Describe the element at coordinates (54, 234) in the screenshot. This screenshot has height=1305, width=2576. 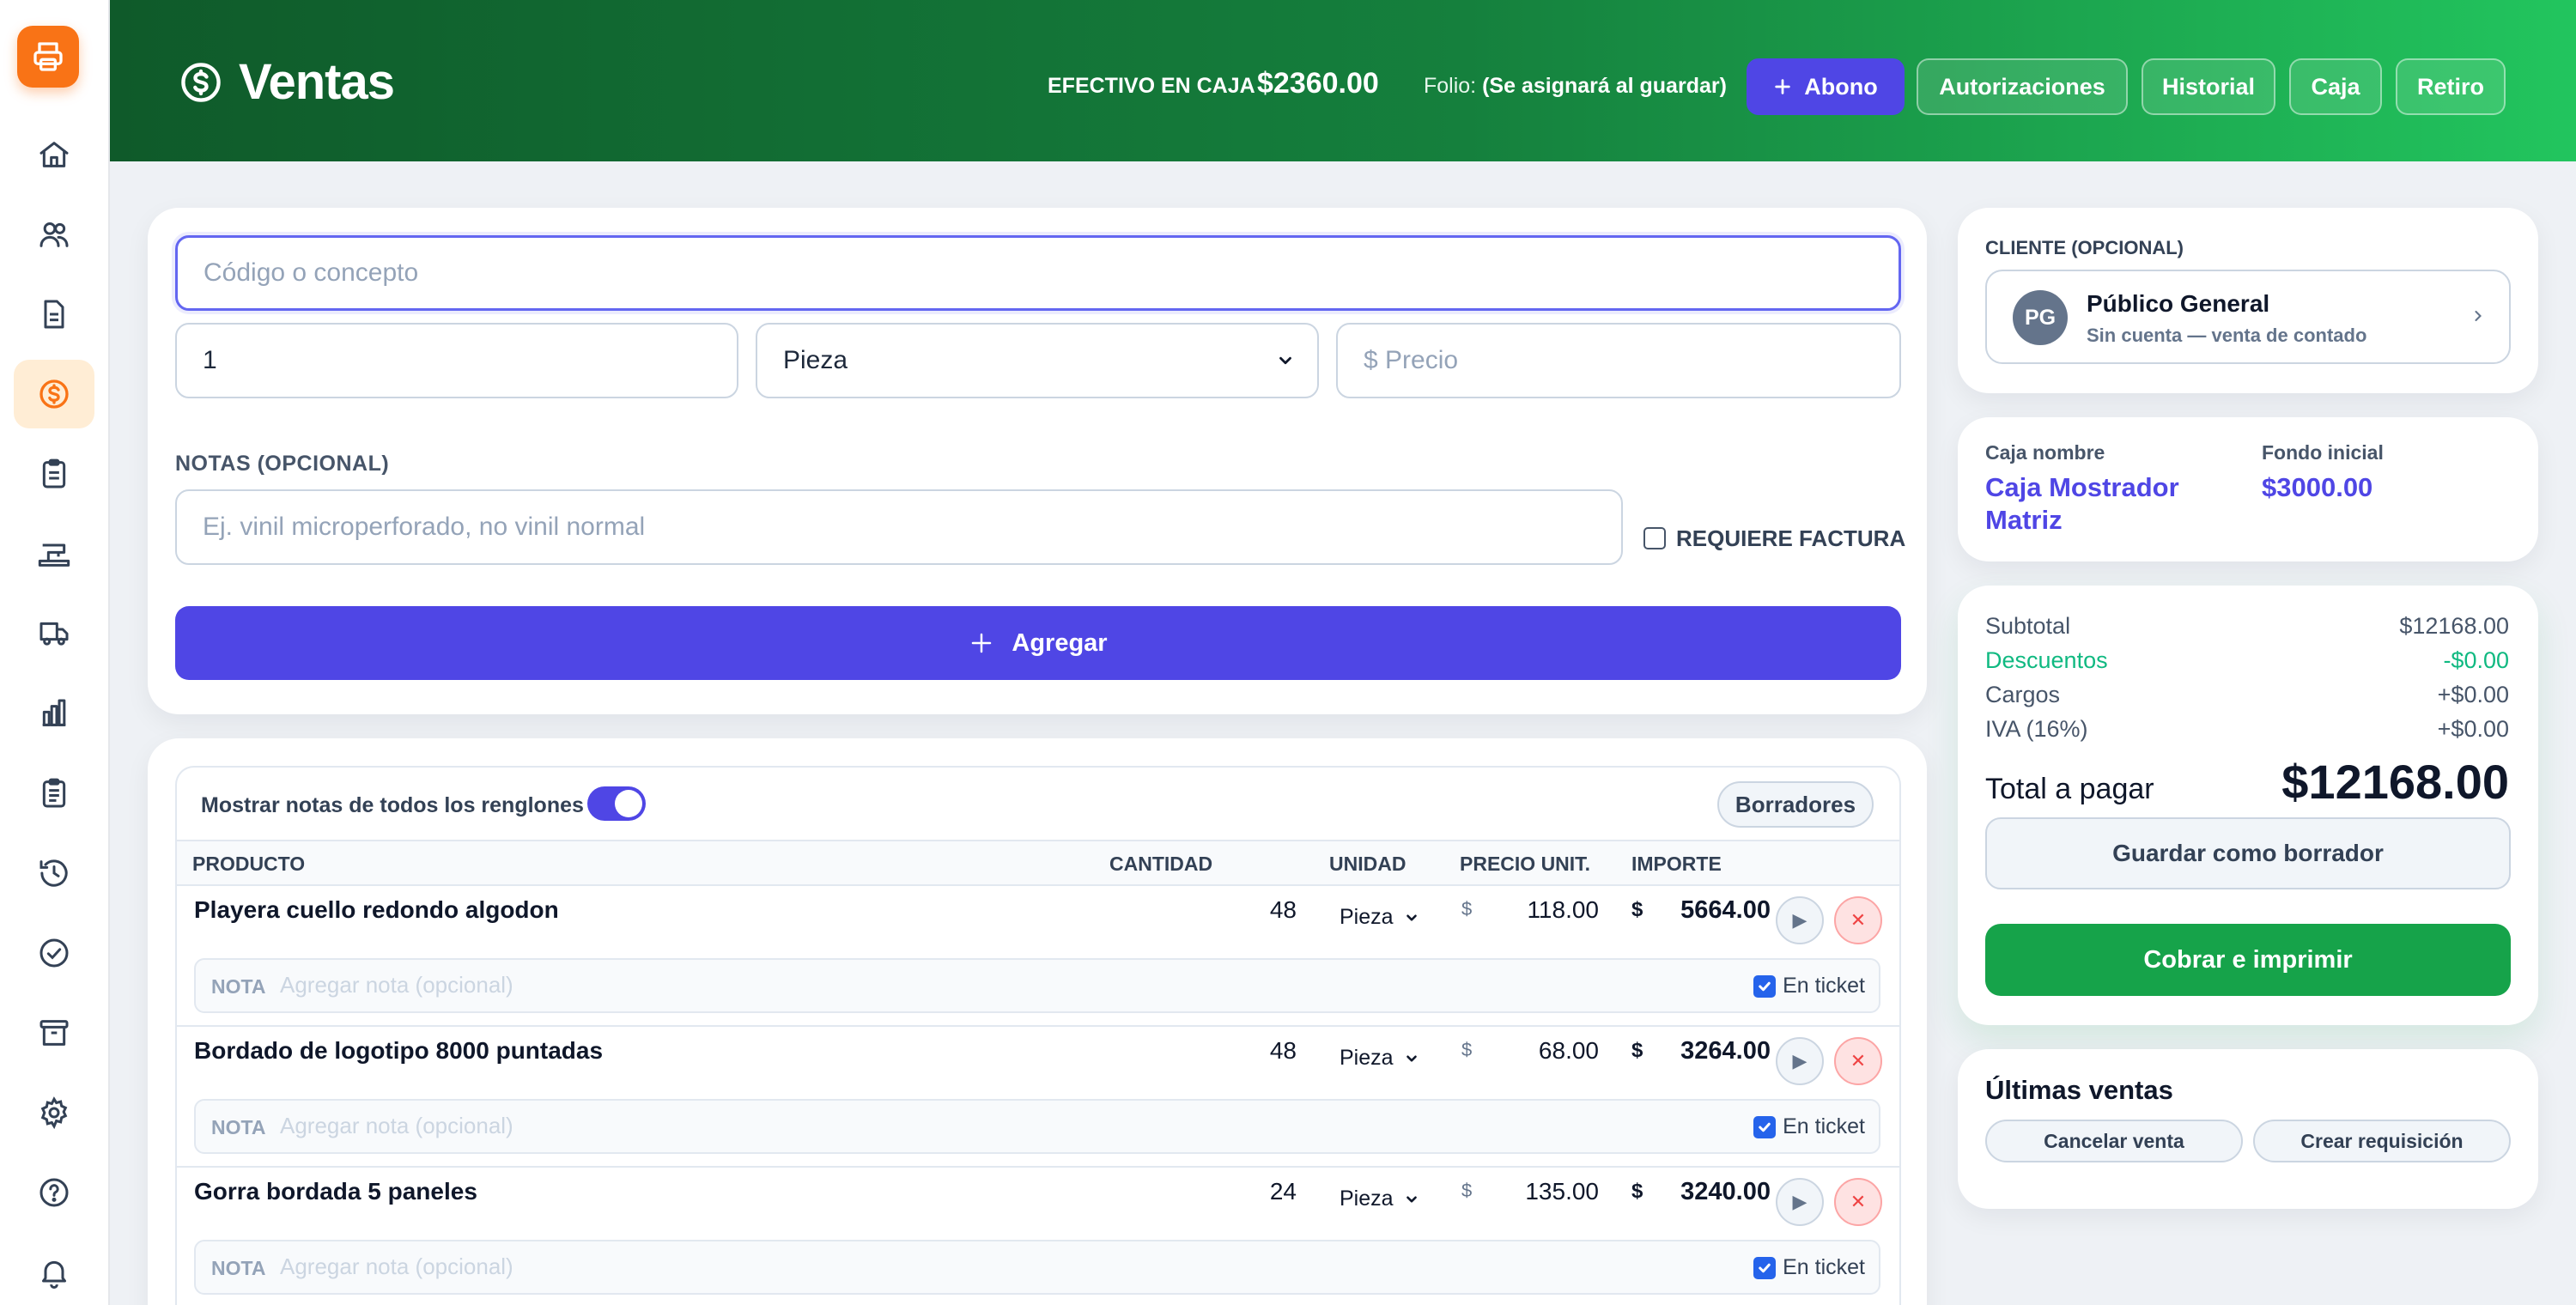
I see `users-icon` at that location.